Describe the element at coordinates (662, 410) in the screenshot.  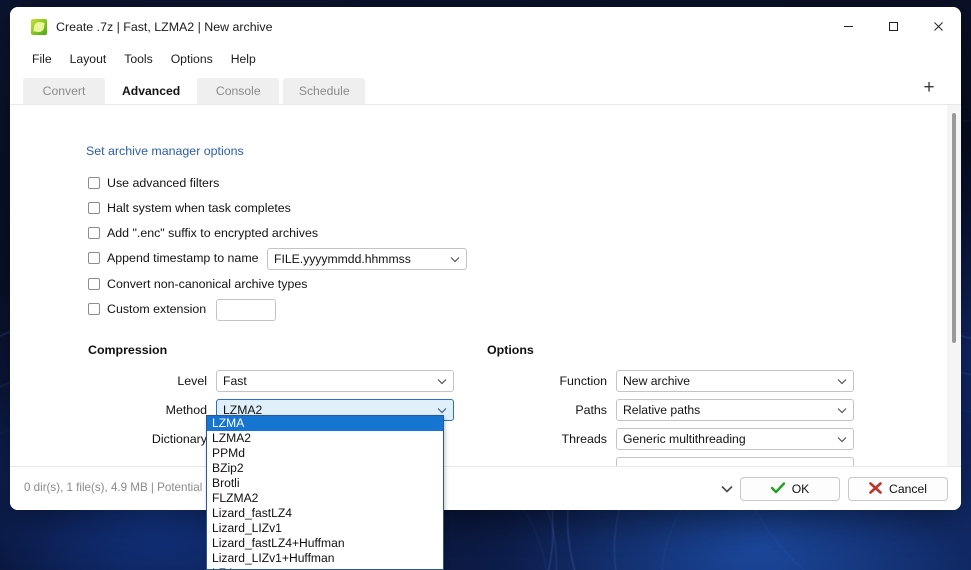
I see `paths-value: Relative paths` at that location.